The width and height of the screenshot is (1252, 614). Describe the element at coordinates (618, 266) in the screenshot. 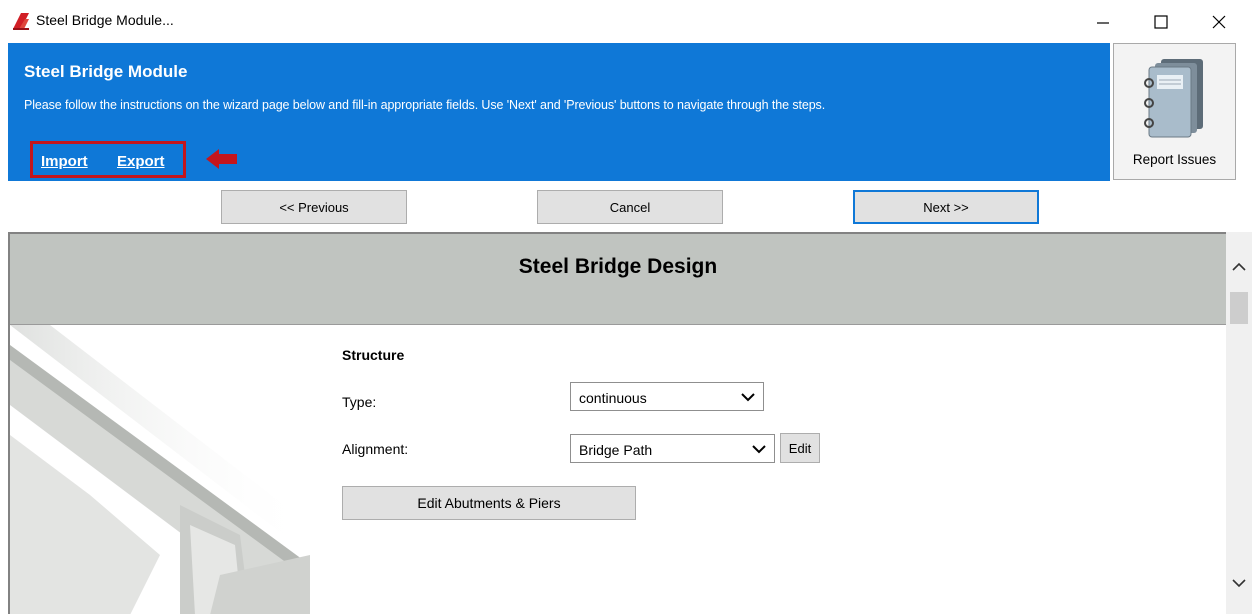

I see `page-title: Steel Bridge Design` at that location.